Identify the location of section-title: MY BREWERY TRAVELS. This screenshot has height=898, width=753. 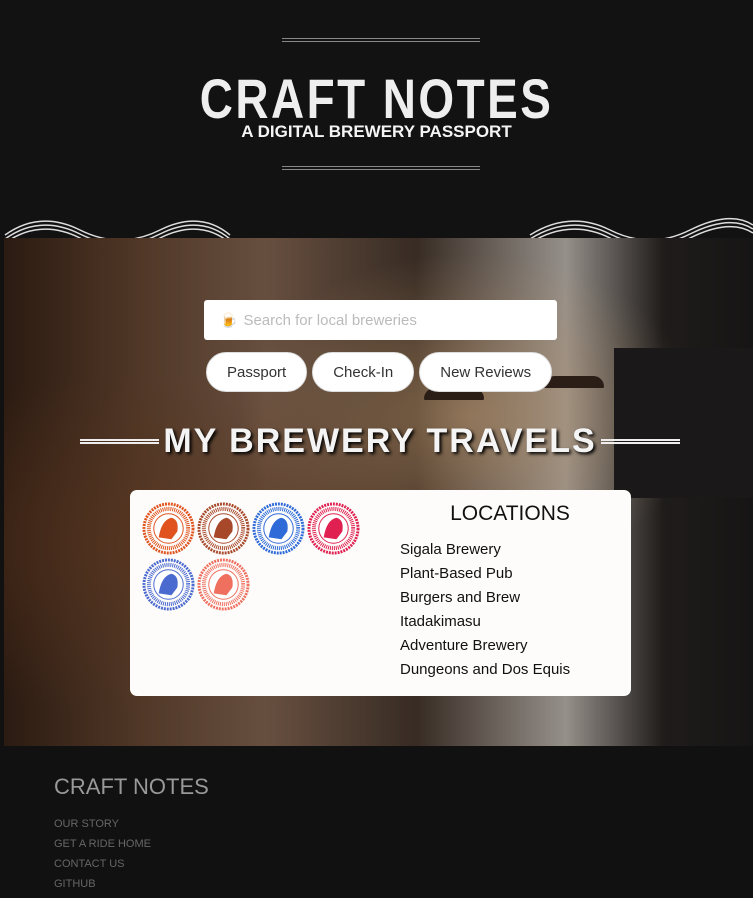
(380, 441).